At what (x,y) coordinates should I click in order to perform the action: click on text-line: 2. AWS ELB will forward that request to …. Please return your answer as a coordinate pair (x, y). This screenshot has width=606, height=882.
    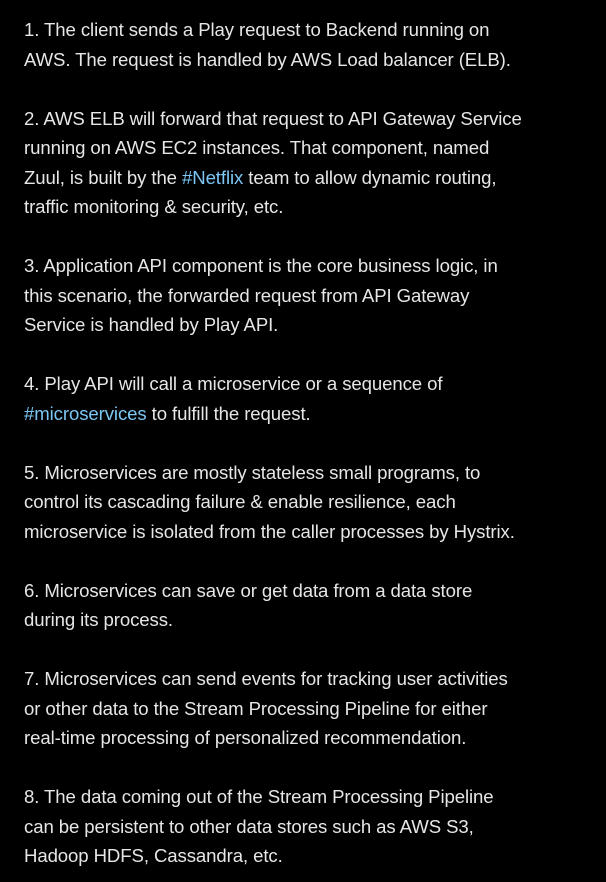
    Looking at the image, I should click on (309, 119).